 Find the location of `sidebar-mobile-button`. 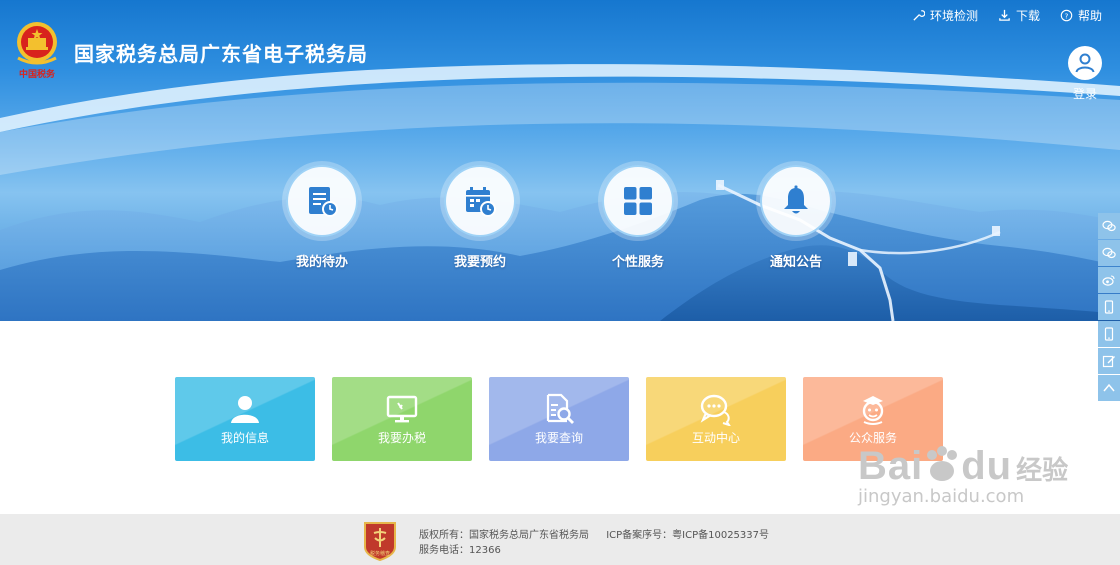

sidebar-mobile-button is located at coordinates (1109, 307).